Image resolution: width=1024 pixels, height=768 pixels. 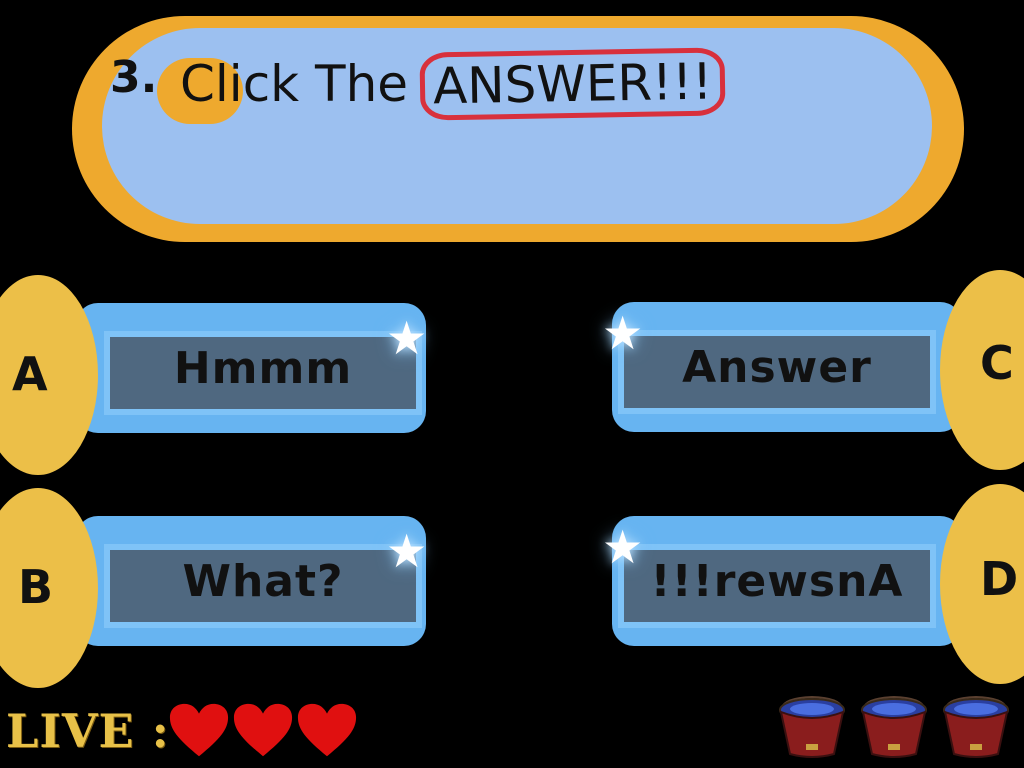 I want to click on question-text-highlight: ANSWER!!!, so click(x=572, y=84).